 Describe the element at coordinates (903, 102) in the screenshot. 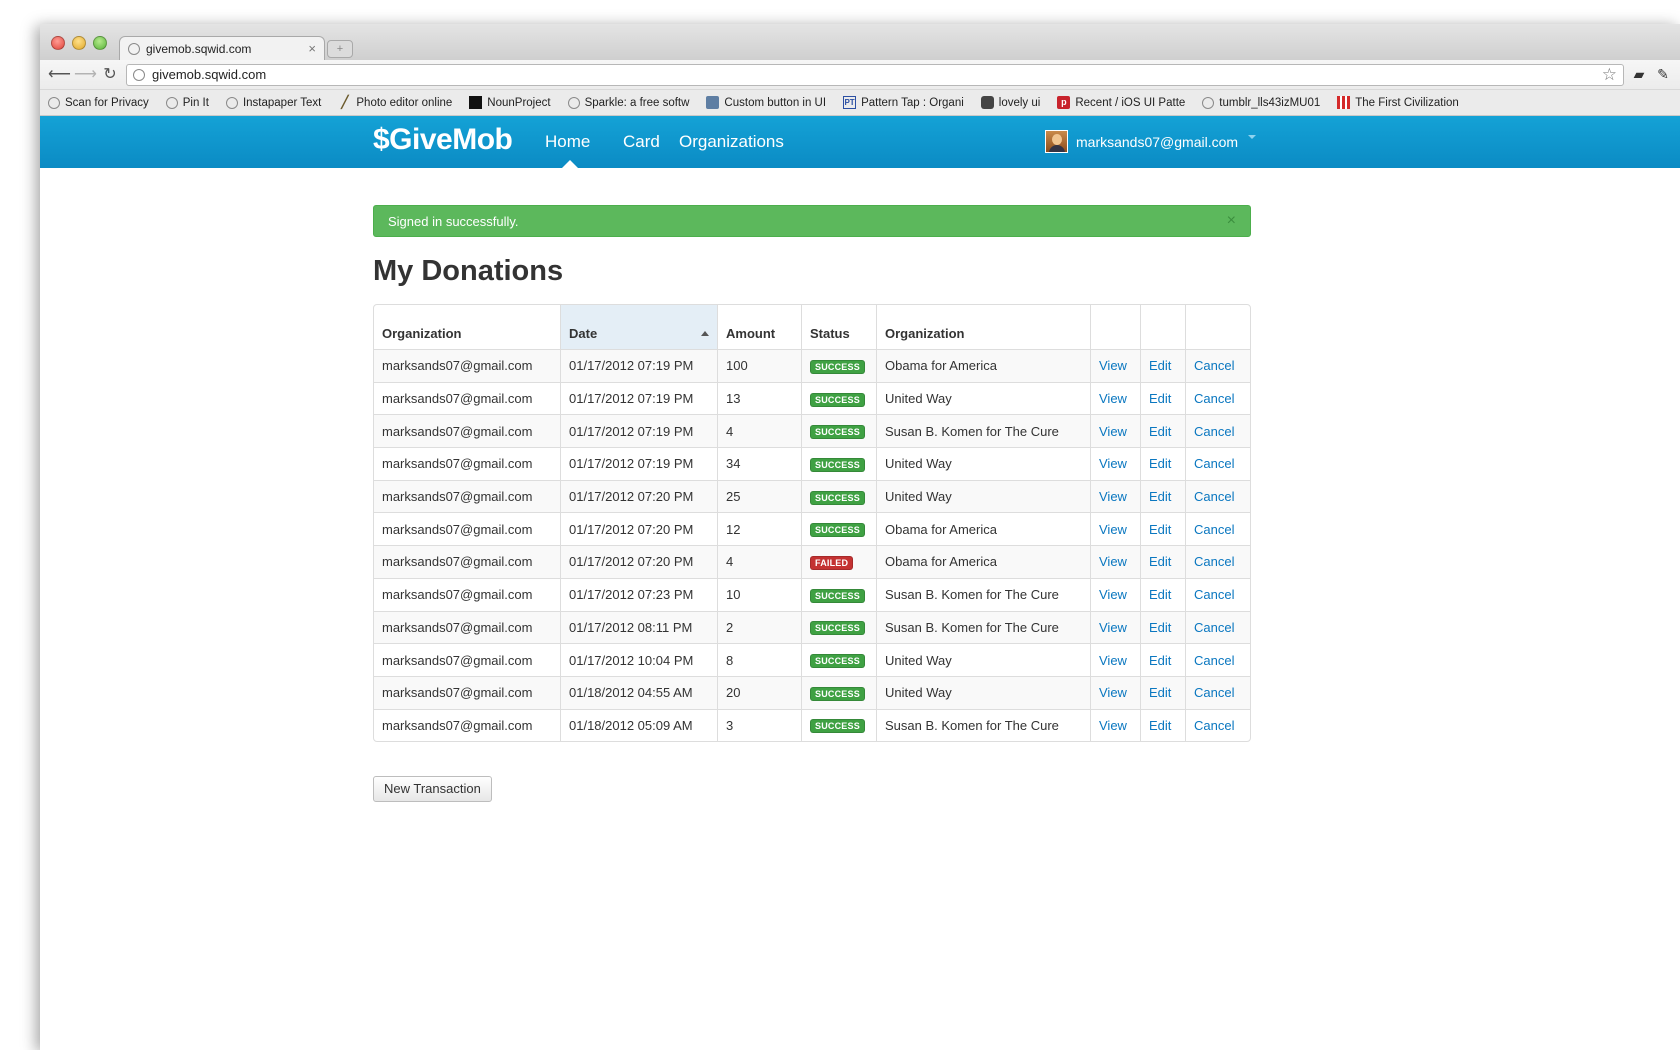

I see `bookmark-item: PT Pattern Tap : Organi` at that location.